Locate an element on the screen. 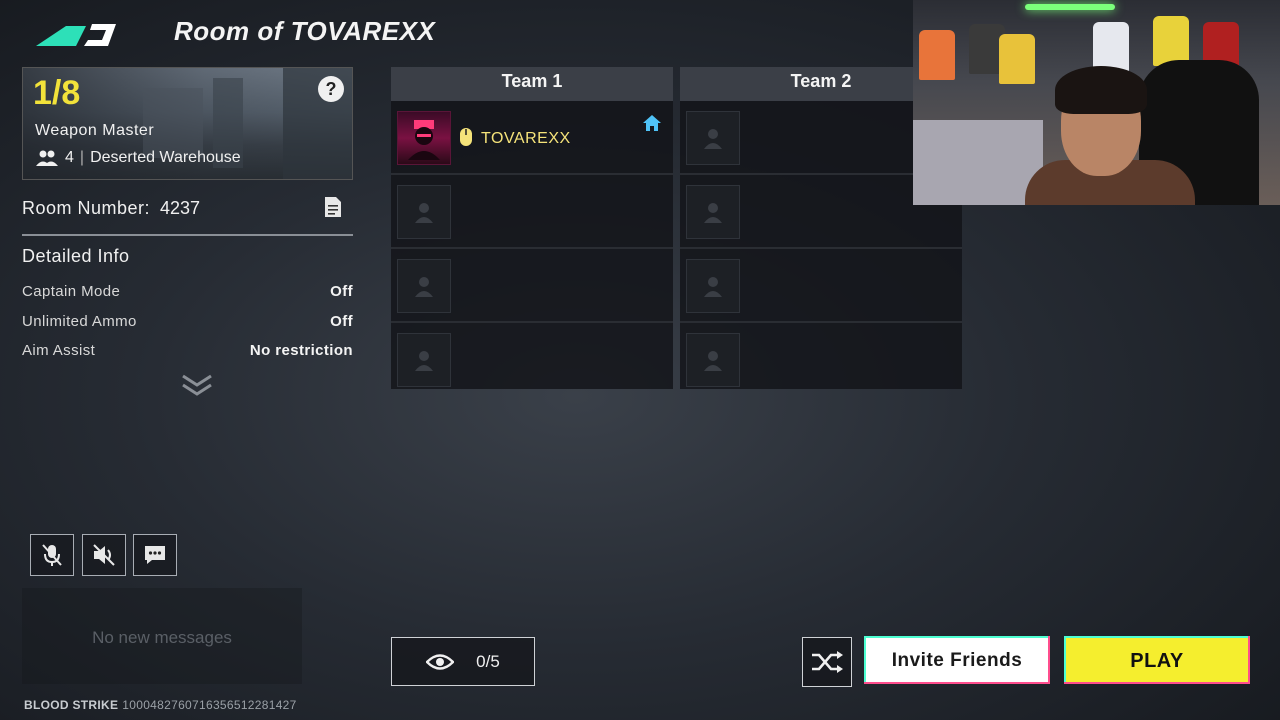  footer-user-id: 10004827607163565122814​27 is located at coordinates (209, 705).